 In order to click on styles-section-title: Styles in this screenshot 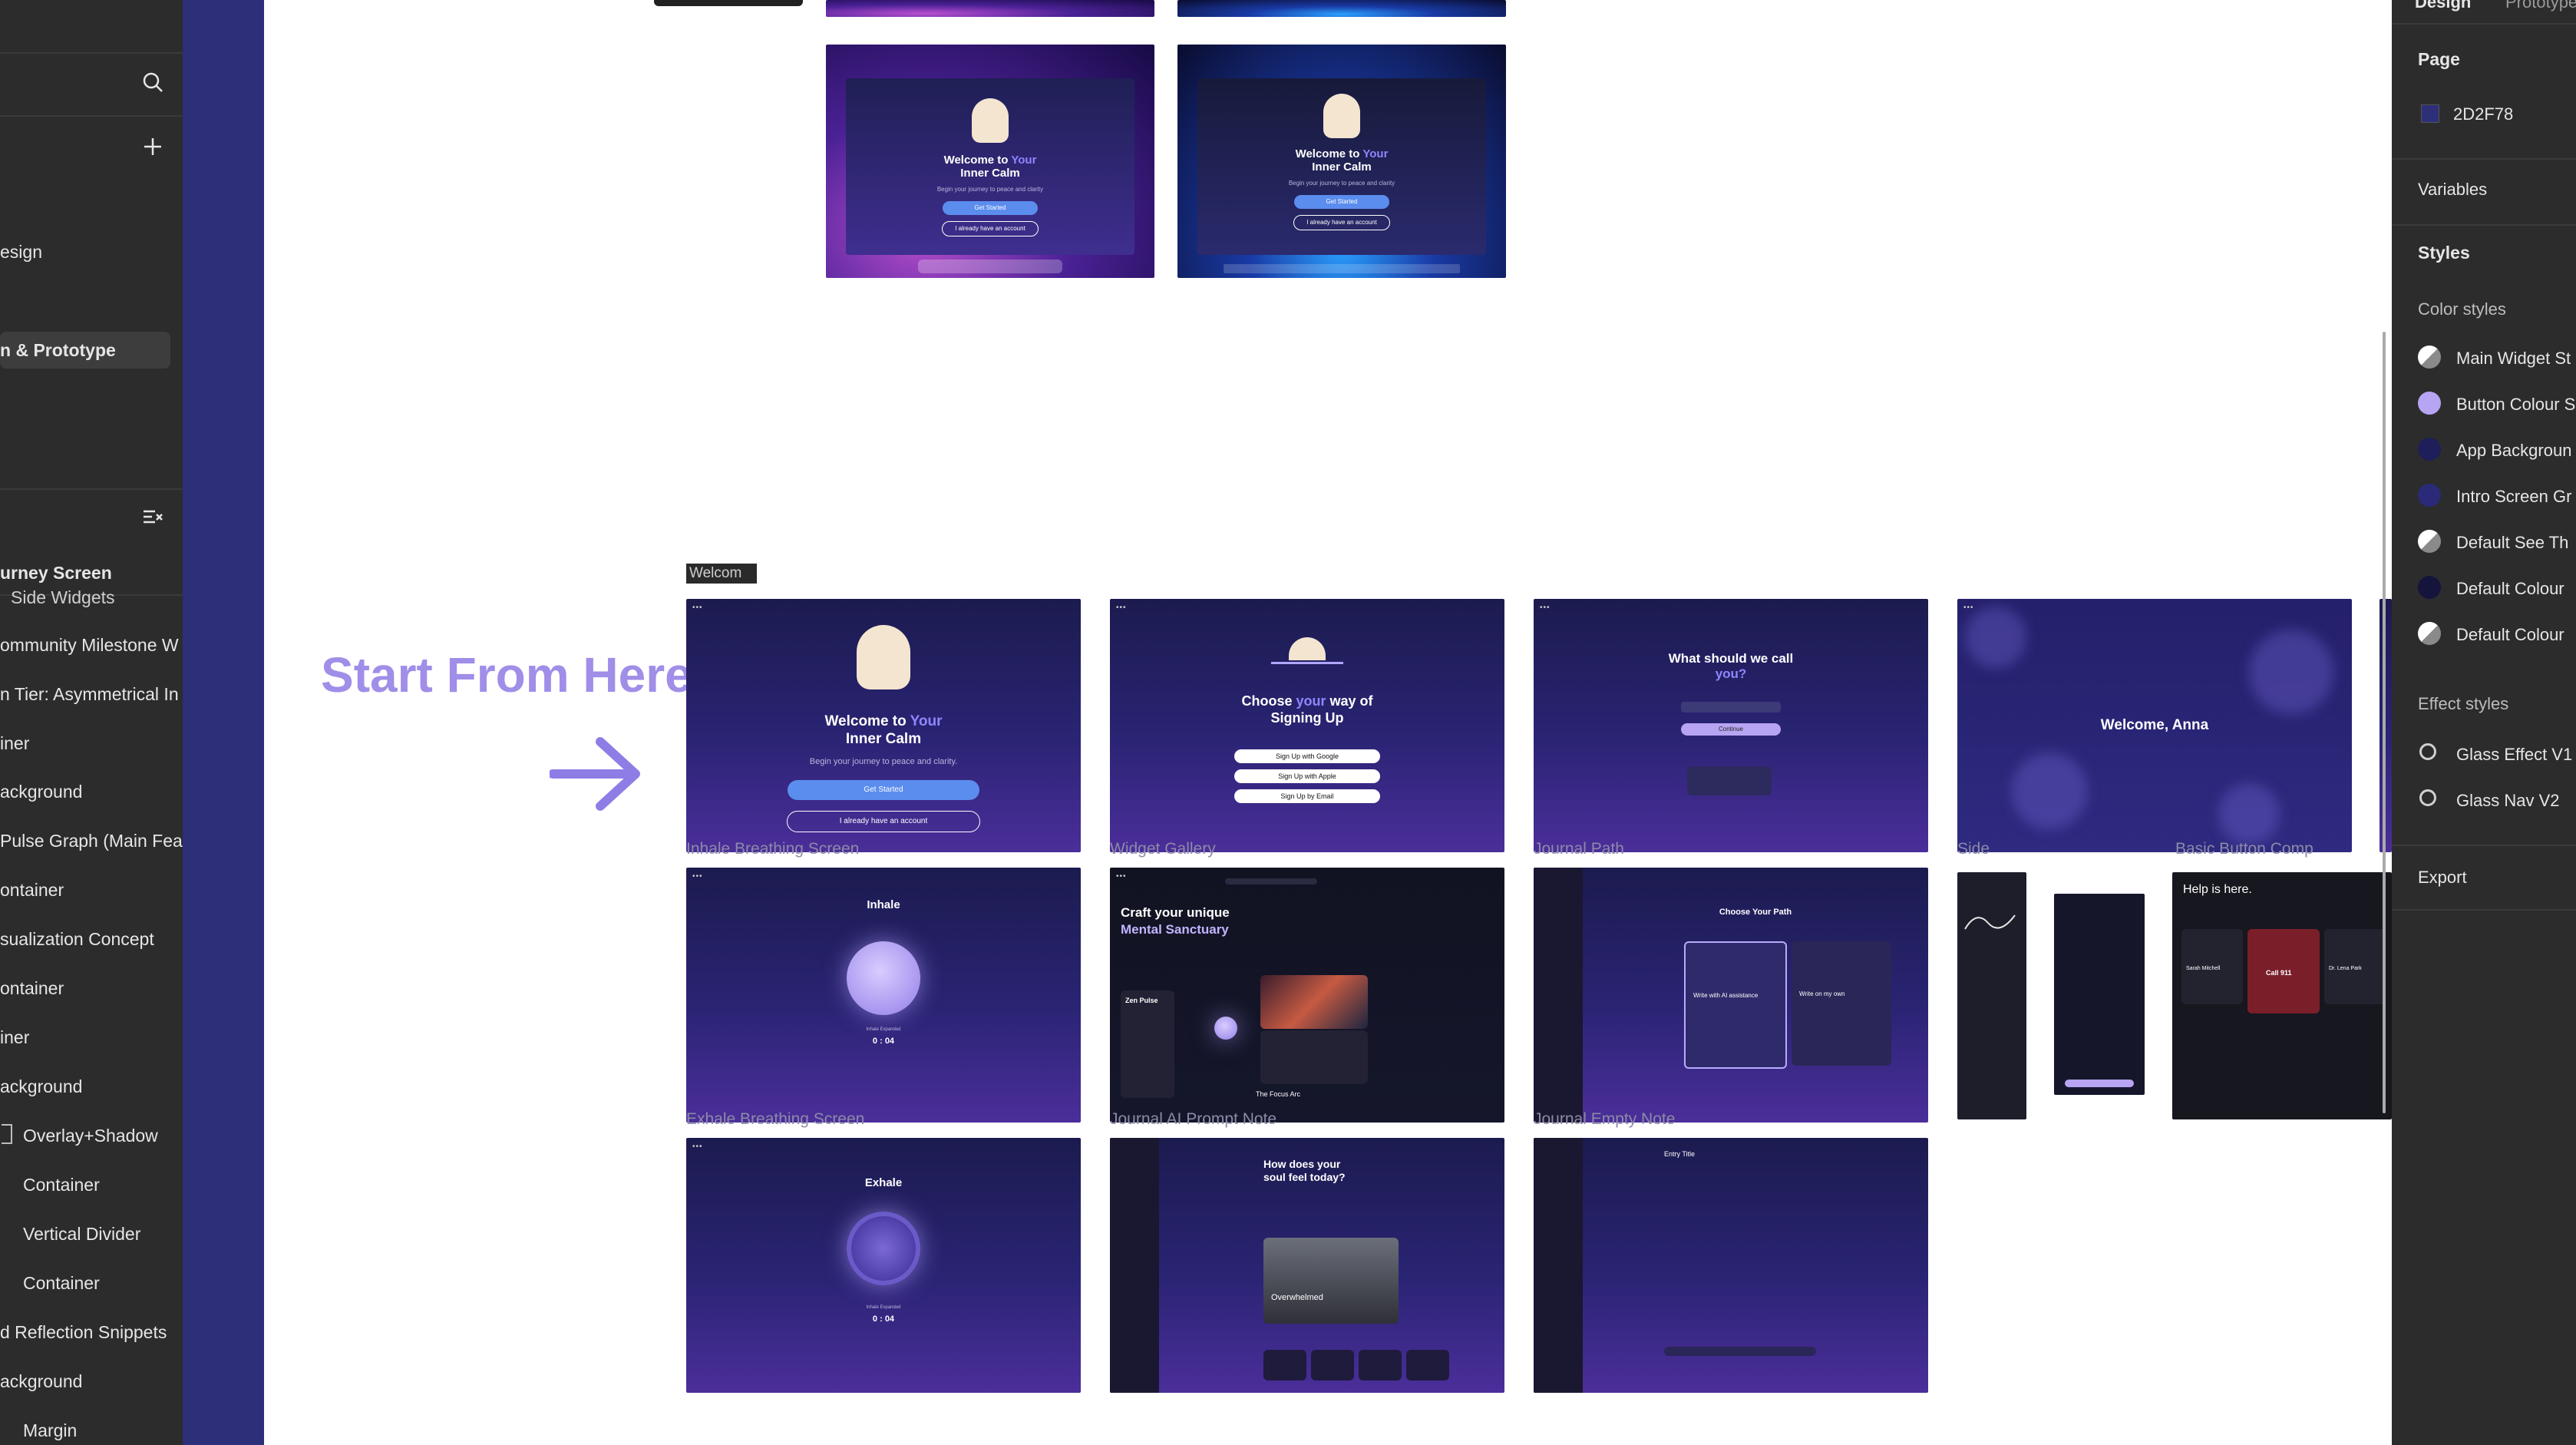, I will do `click(2444, 253)`.